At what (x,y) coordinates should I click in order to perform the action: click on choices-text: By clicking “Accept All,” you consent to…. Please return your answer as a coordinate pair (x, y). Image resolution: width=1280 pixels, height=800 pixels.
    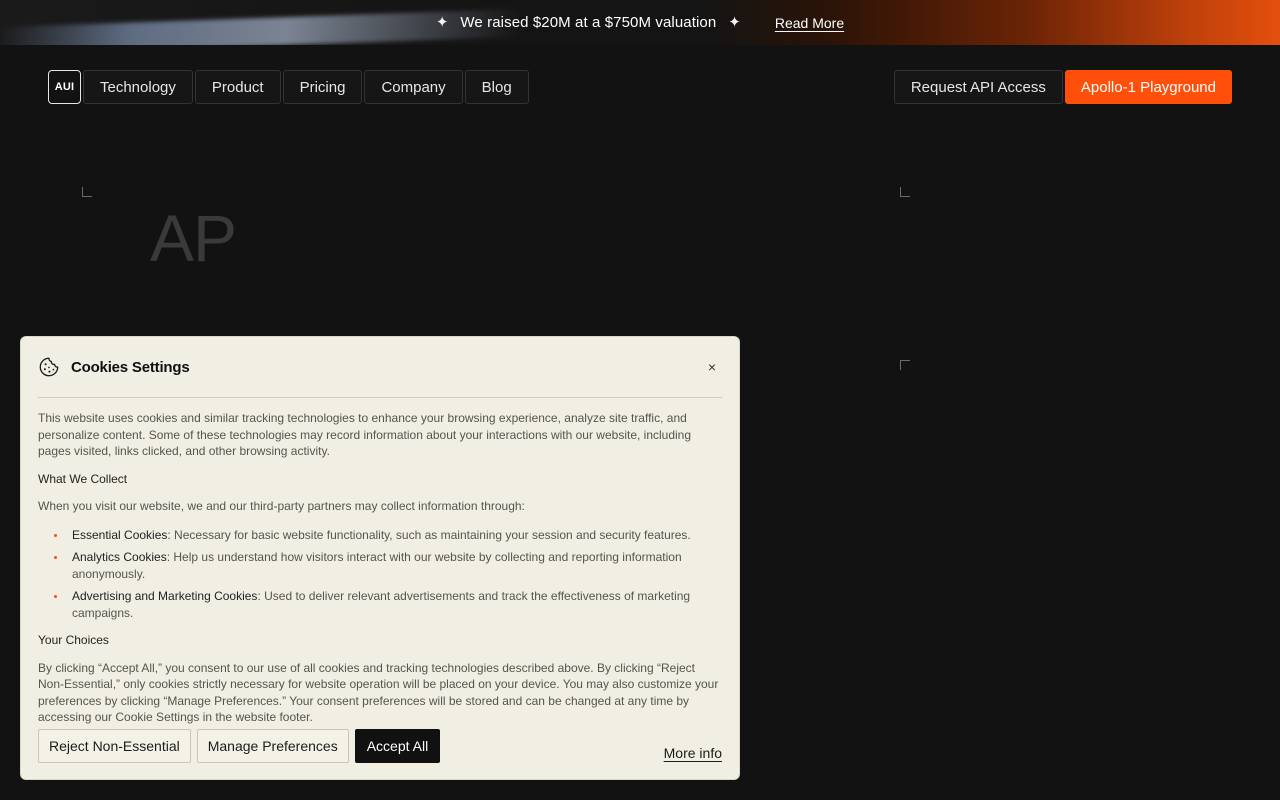
    Looking at the image, I should click on (378, 692).